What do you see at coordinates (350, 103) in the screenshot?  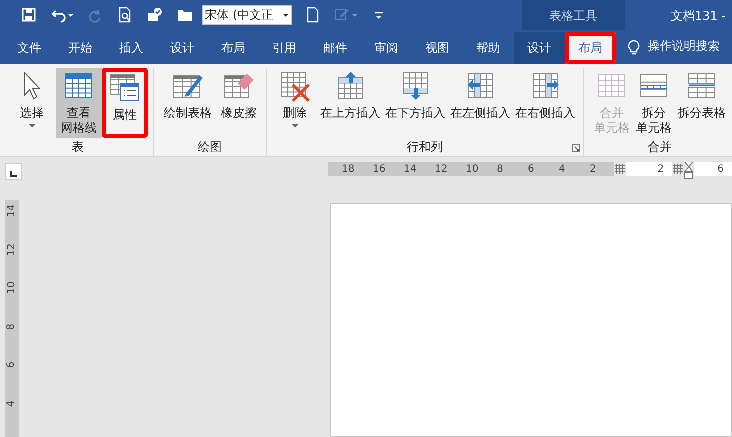 I see `ribbon-button: 在上方插入` at bounding box center [350, 103].